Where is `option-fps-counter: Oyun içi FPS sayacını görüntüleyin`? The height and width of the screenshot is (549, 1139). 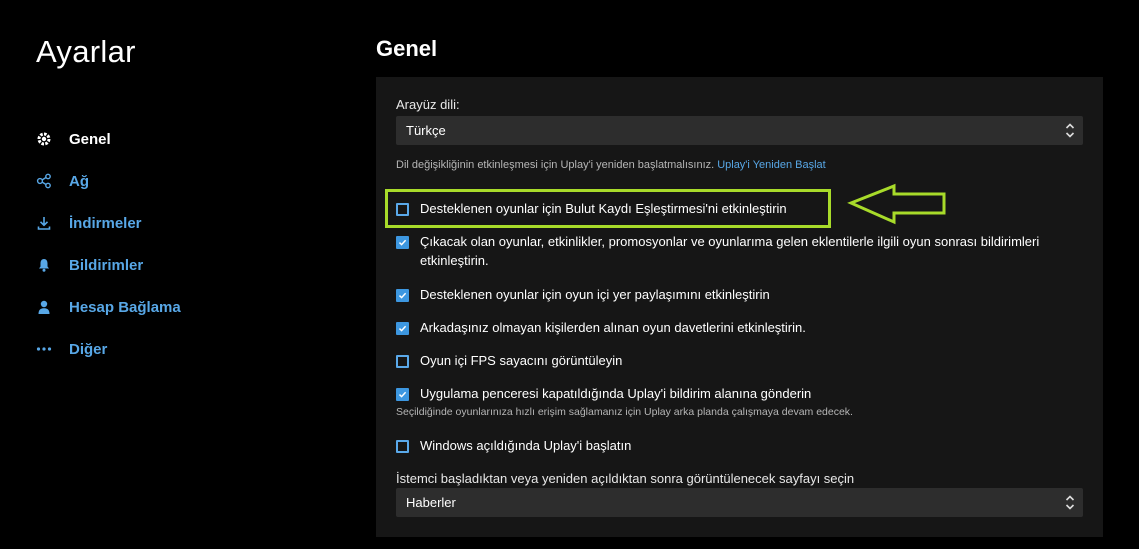 option-fps-counter: Oyun içi FPS sayacını görüntüleyin is located at coordinates (739, 361).